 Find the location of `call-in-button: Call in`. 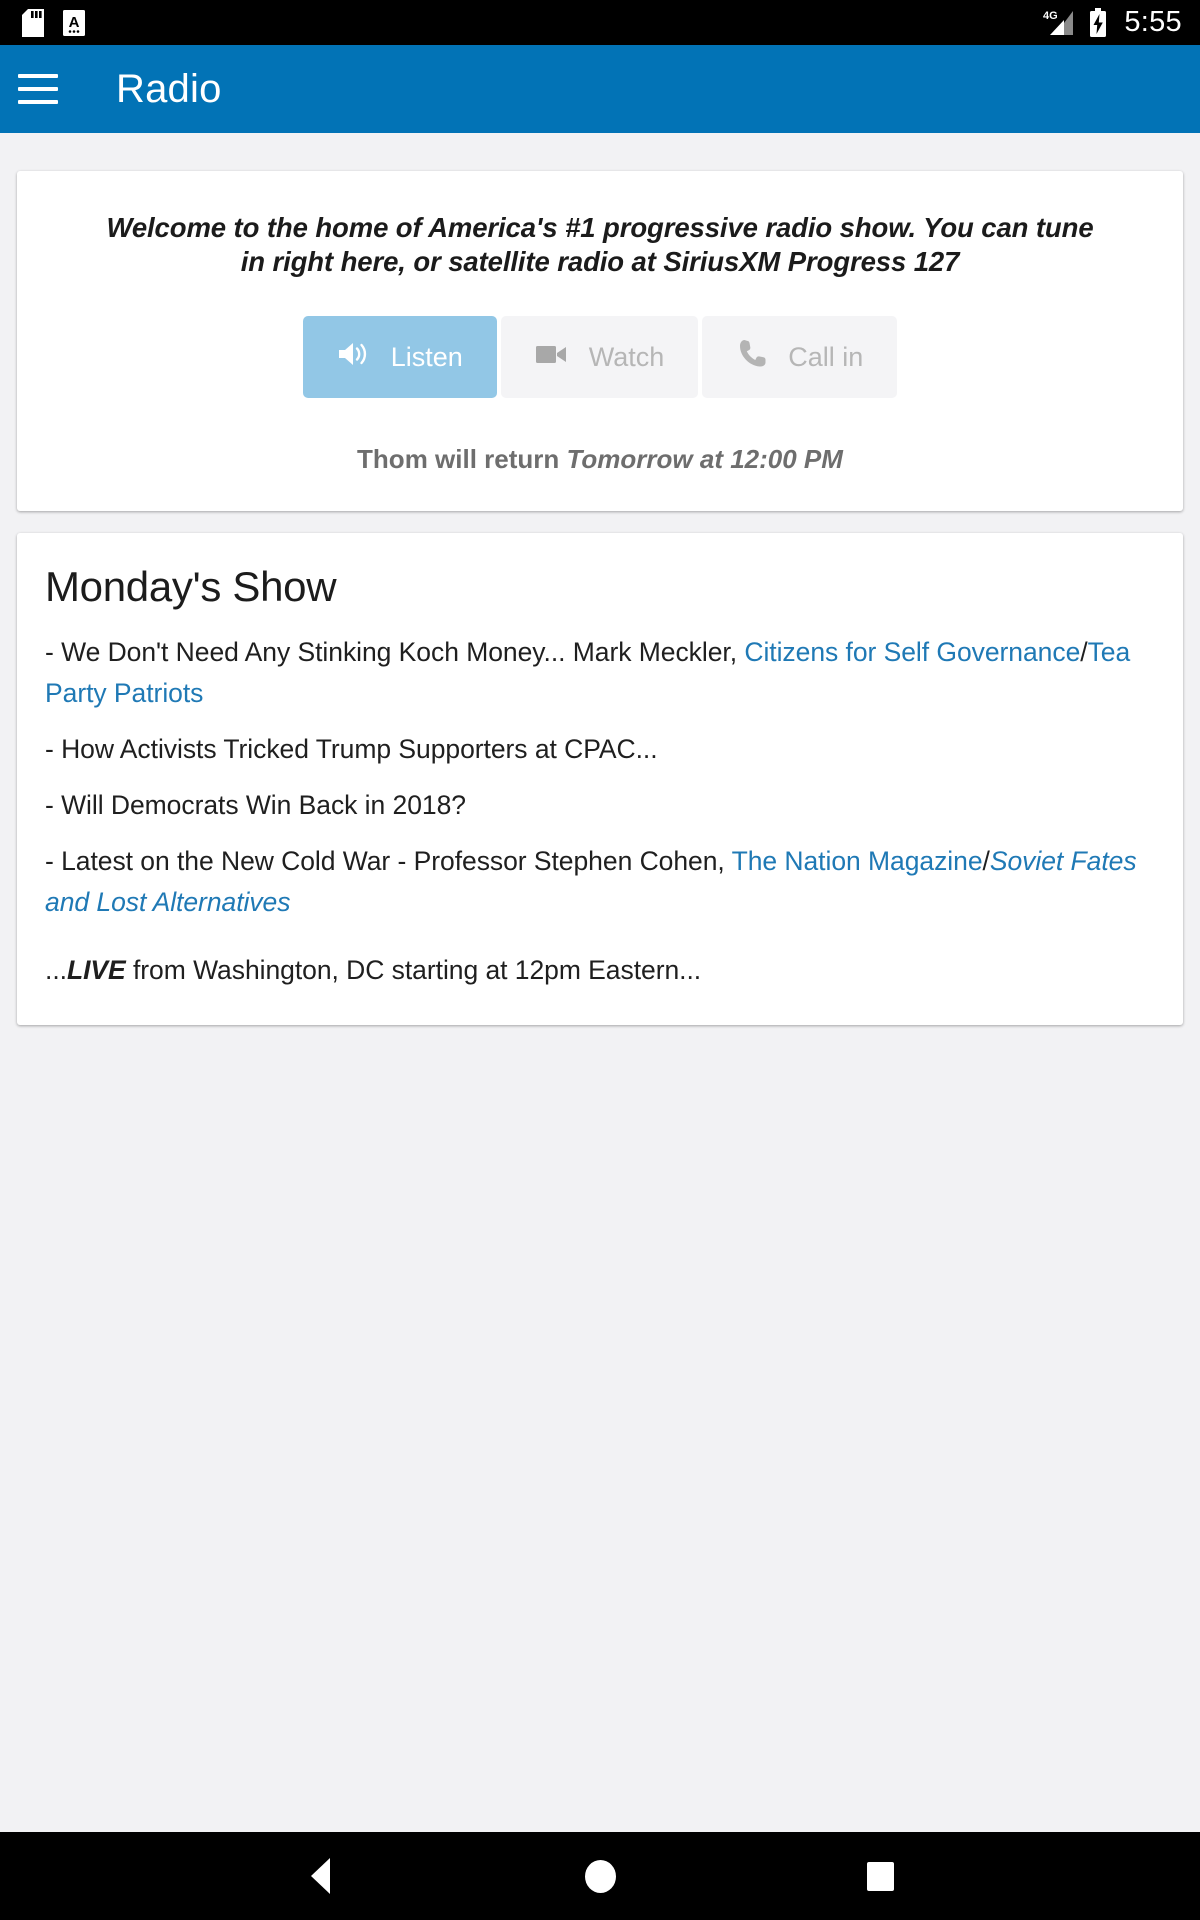

call-in-button: Call in is located at coordinates (800, 357).